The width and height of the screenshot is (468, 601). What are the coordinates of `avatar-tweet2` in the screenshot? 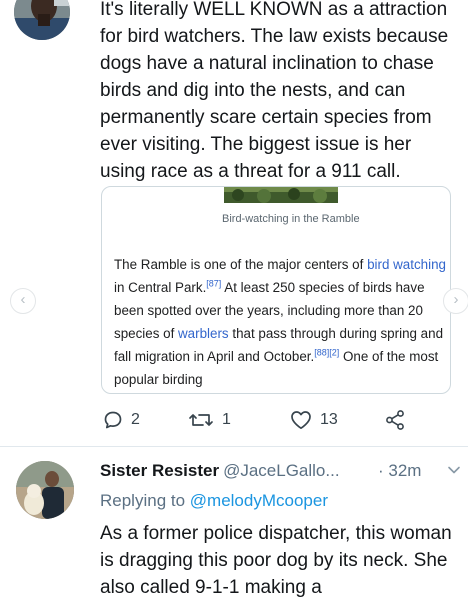 It's located at (45, 490).